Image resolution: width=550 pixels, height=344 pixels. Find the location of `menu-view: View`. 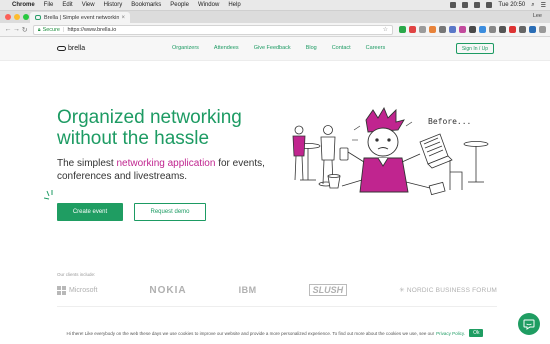

menu-view: View is located at coordinates (88, 5).